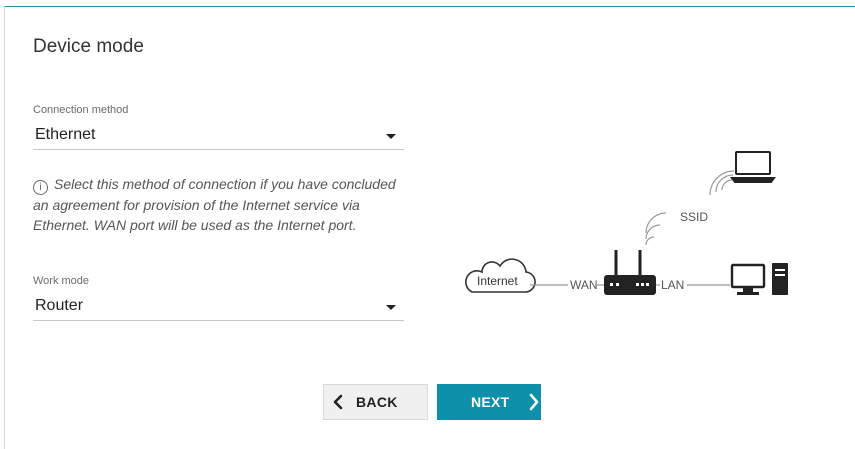  What do you see at coordinates (88, 46) in the screenshot?
I see `page-title: Device mode` at bounding box center [88, 46].